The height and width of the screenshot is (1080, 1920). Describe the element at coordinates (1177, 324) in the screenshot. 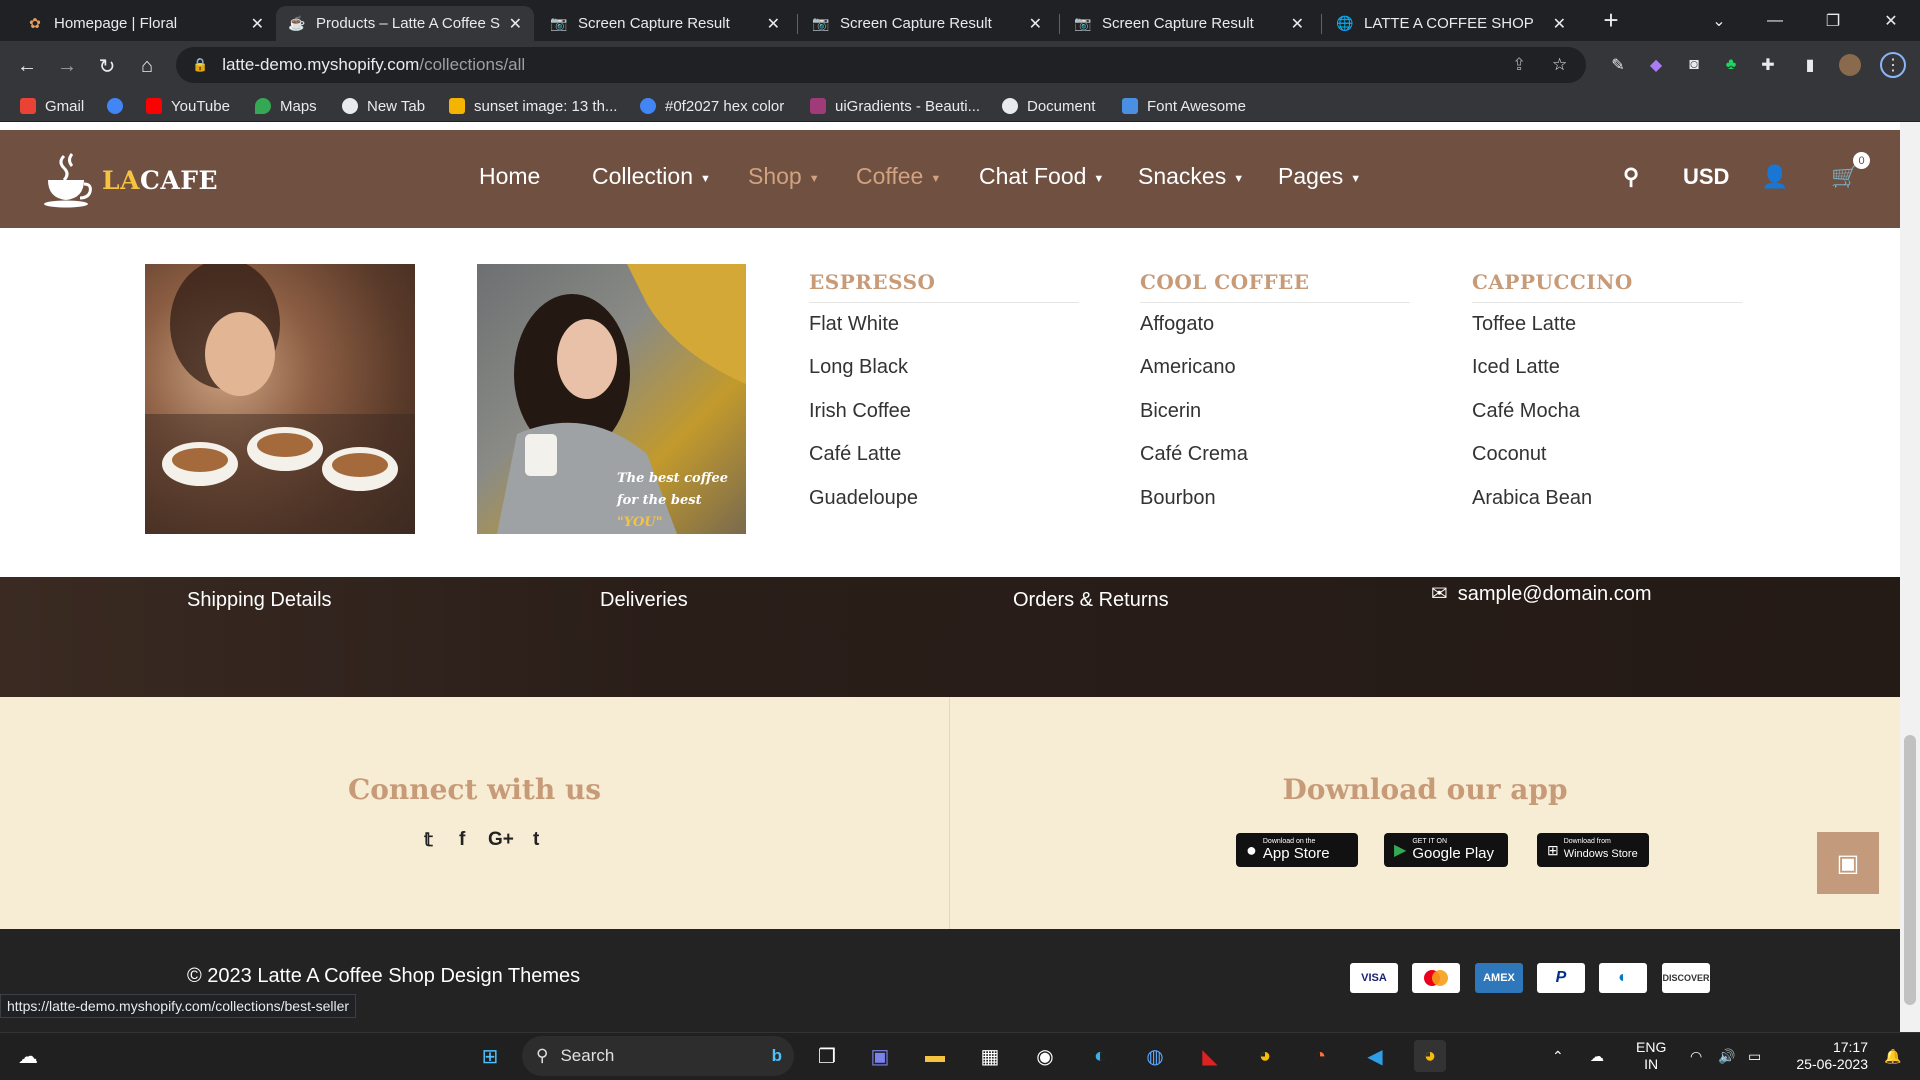

I see `menu-item: Affogato` at that location.